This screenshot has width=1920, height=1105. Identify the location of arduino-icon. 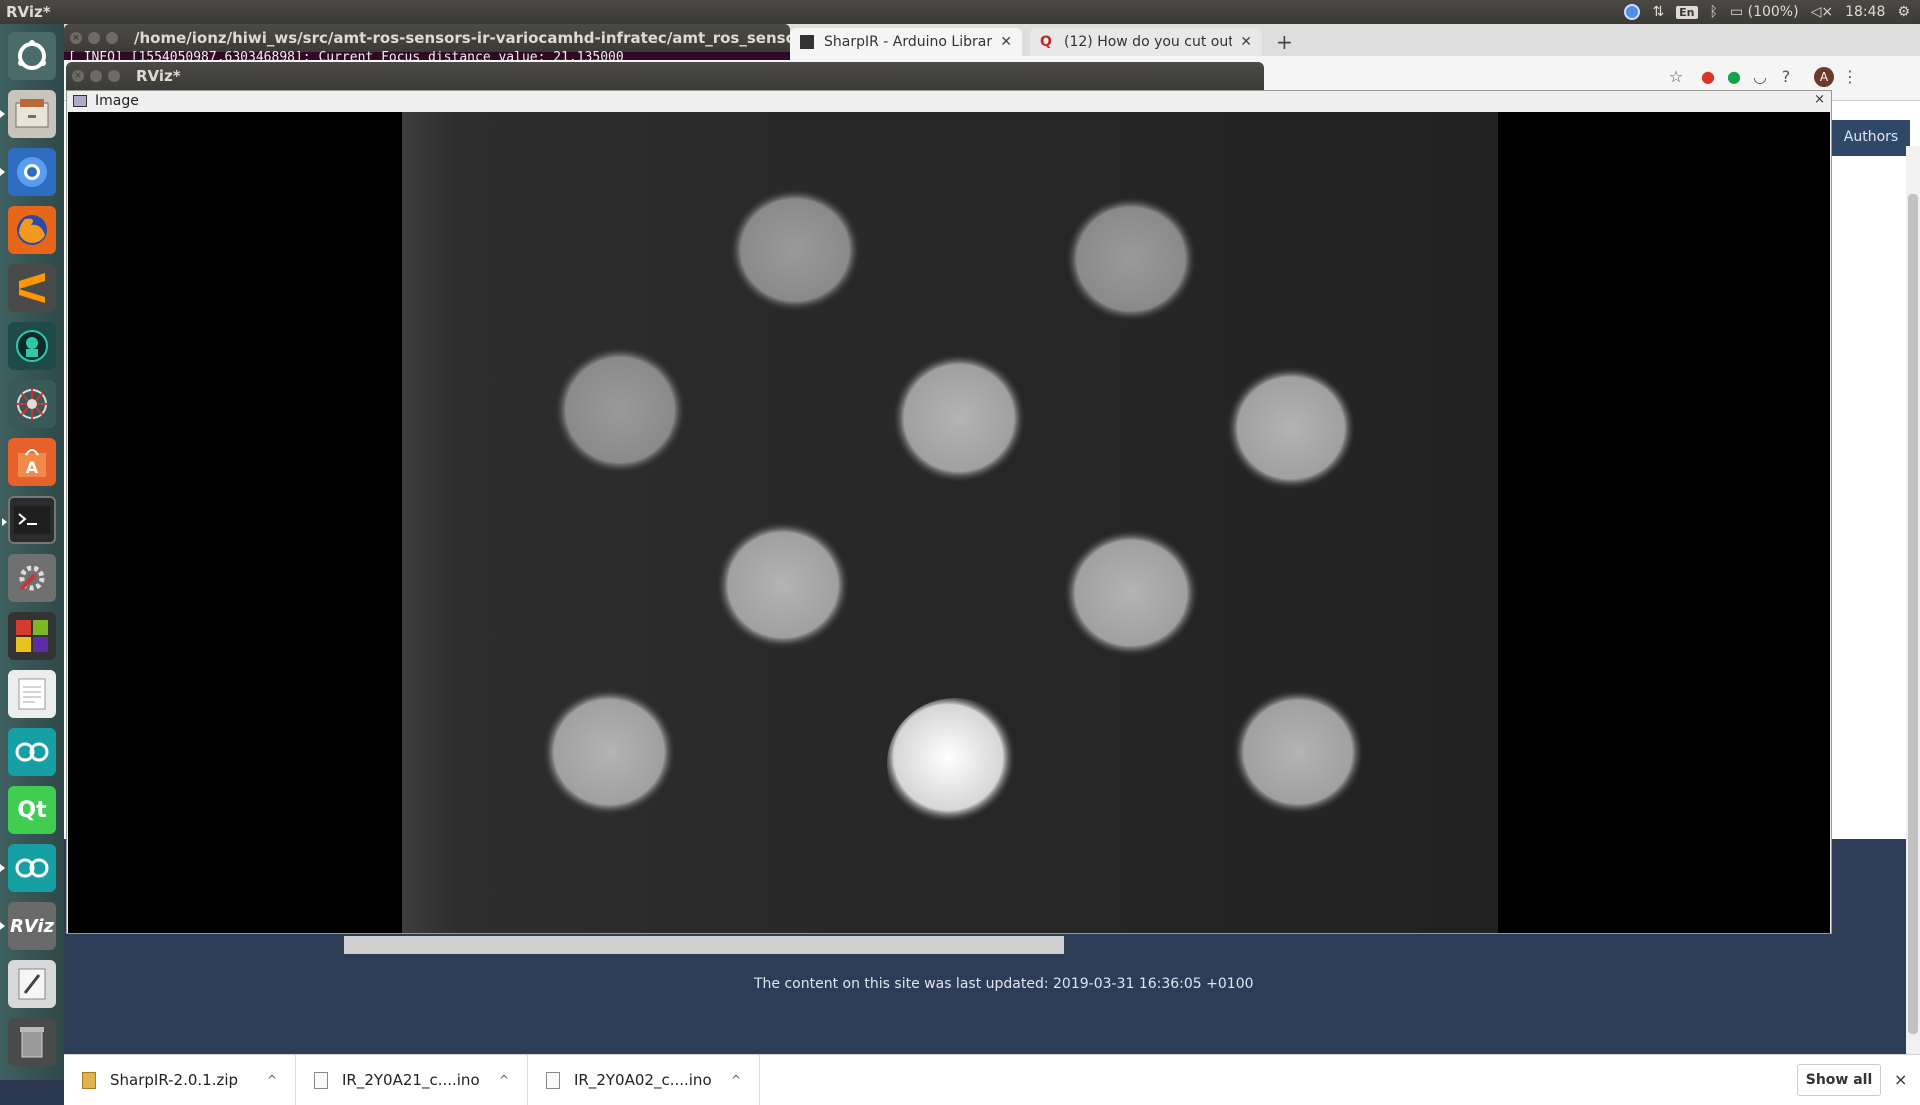
(32, 752).